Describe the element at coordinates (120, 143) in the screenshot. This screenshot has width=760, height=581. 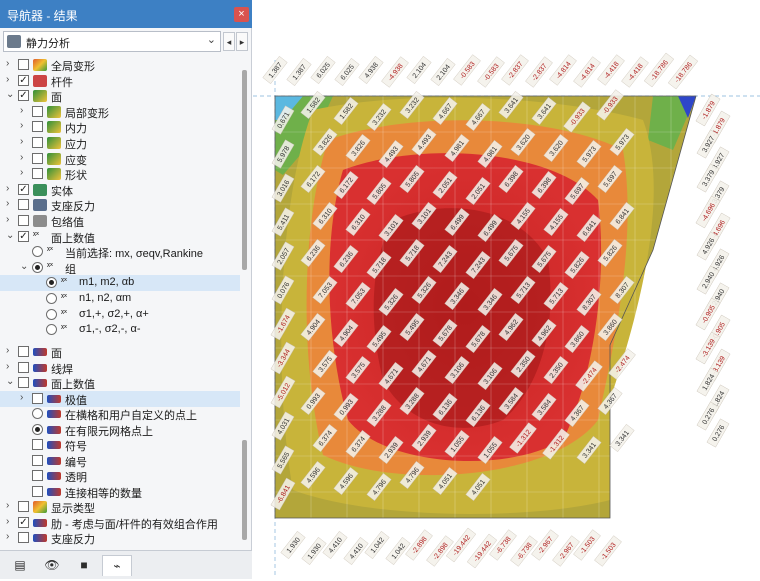
I see `tree-row-tree_top-5: › 应力` at that location.